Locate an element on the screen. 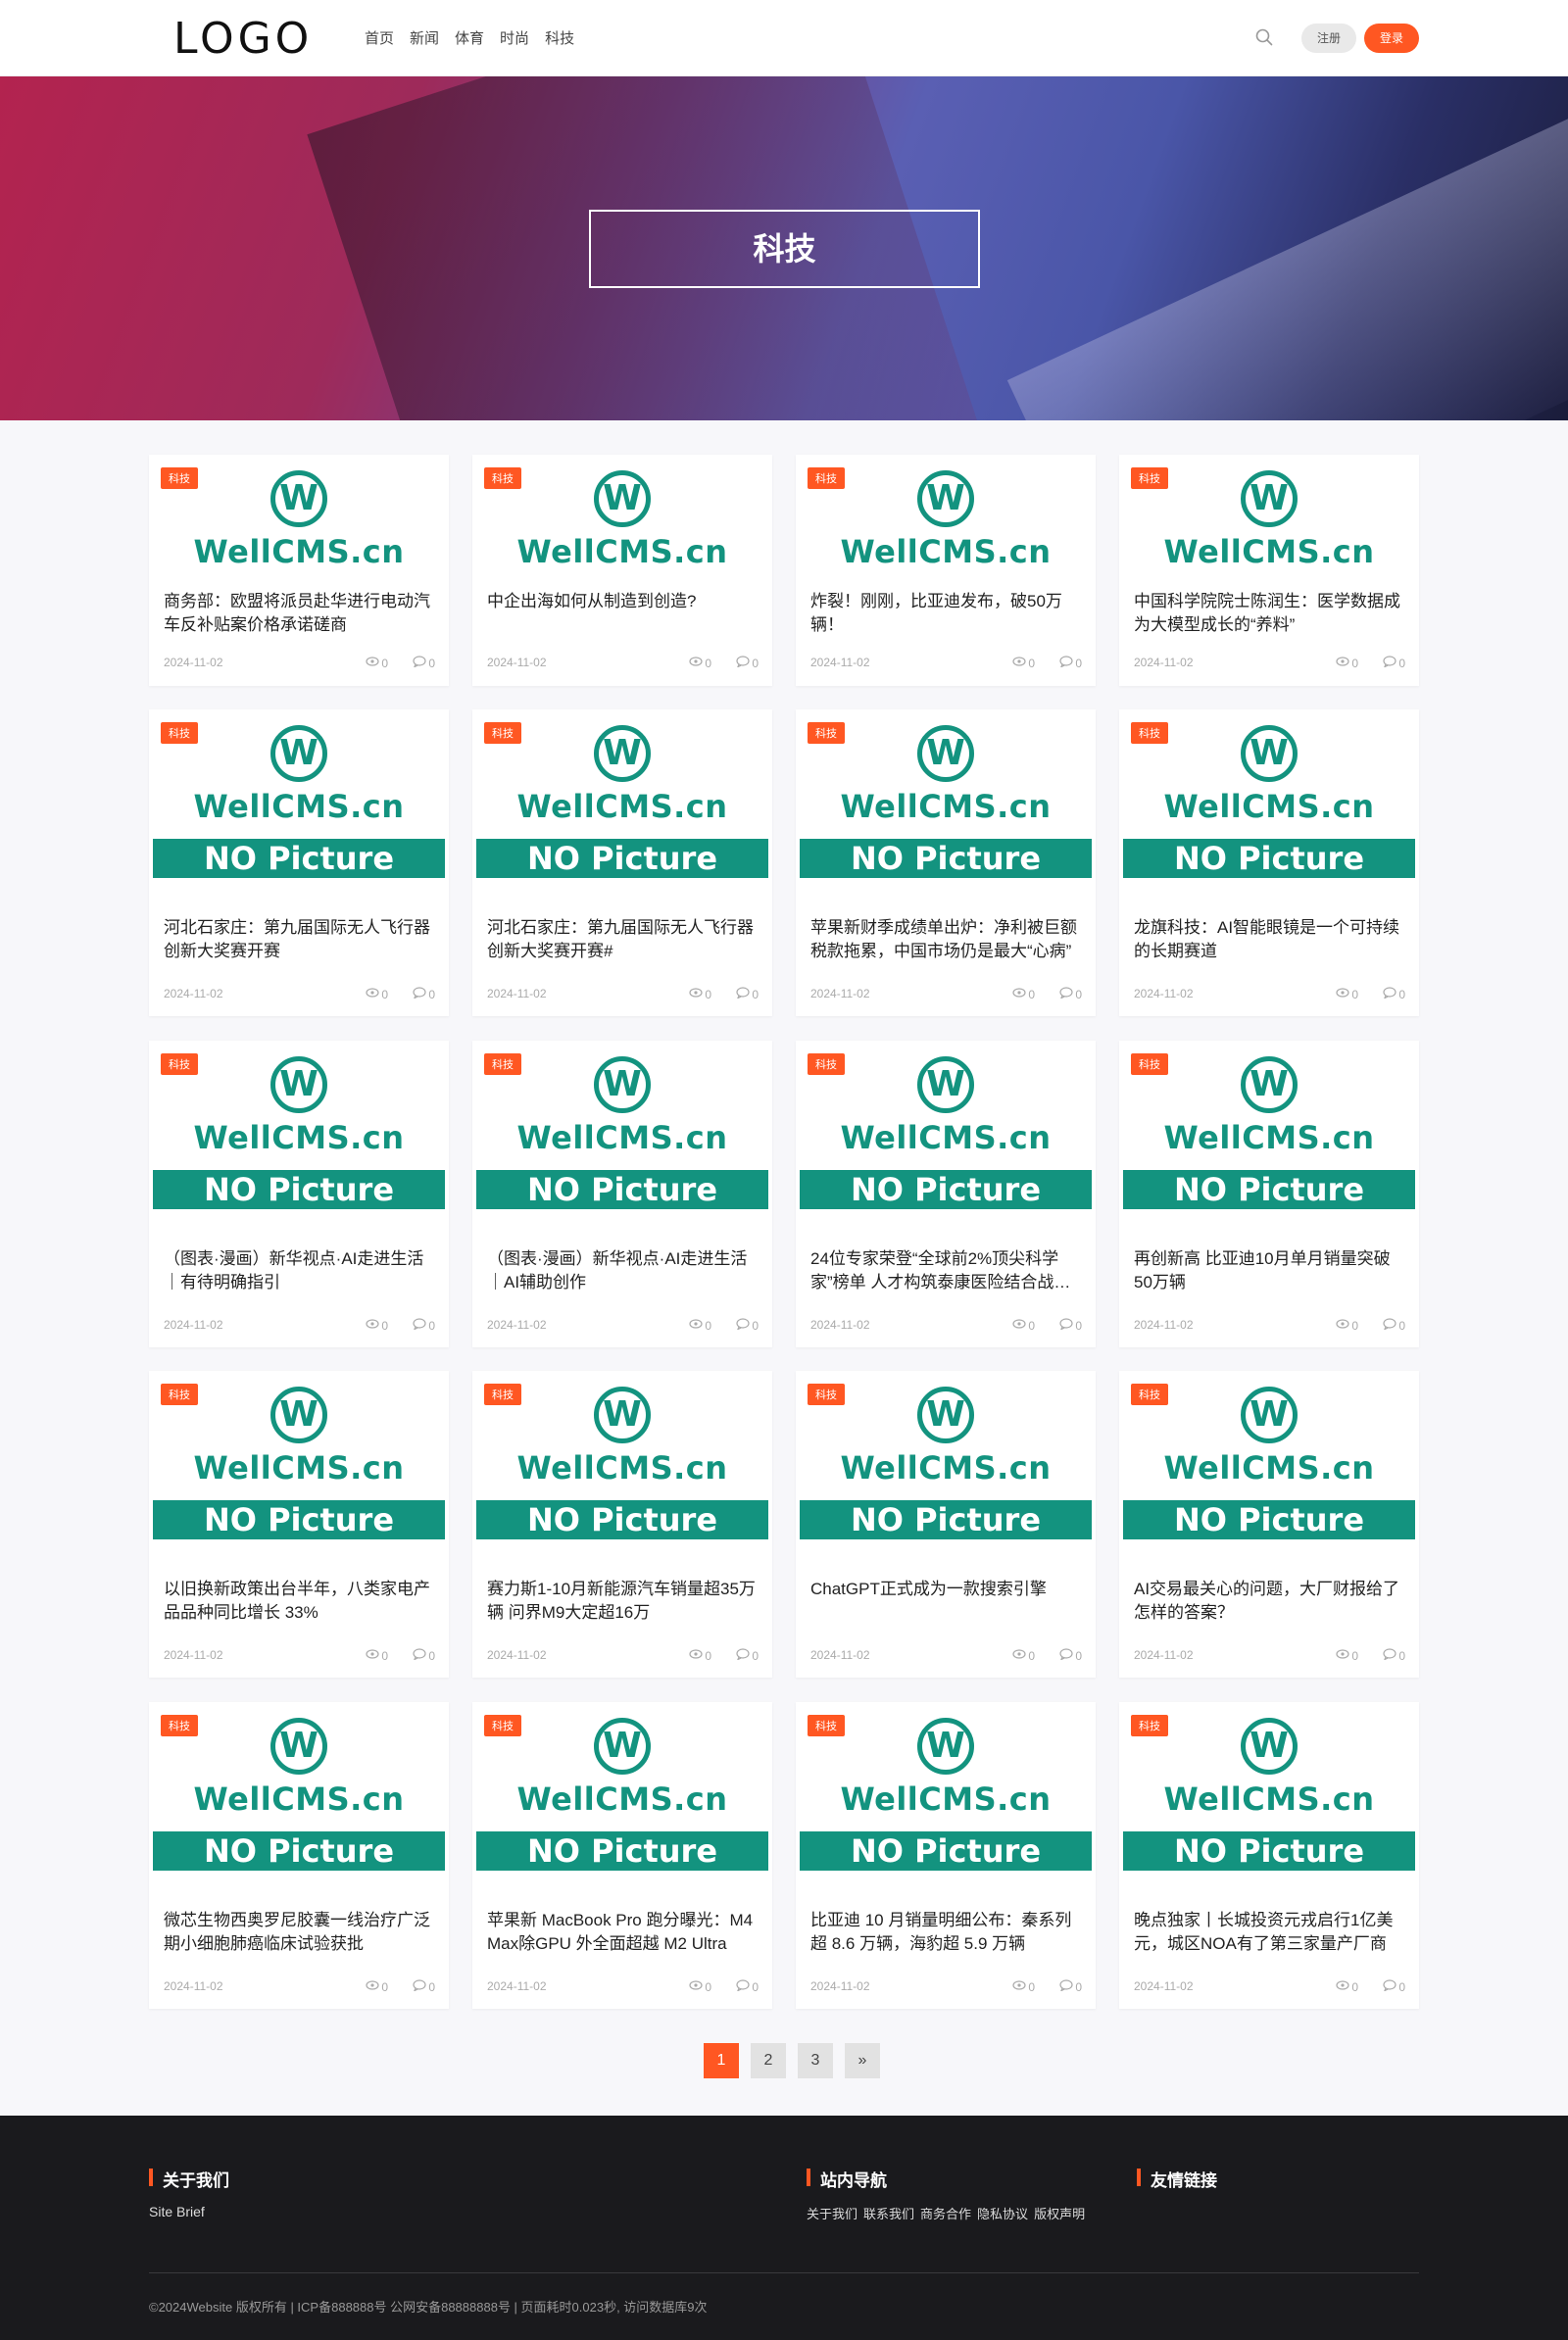 Image resolution: width=1568 pixels, height=2340 pixels. login-button: 登录 is located at coordinates (1391, 38).